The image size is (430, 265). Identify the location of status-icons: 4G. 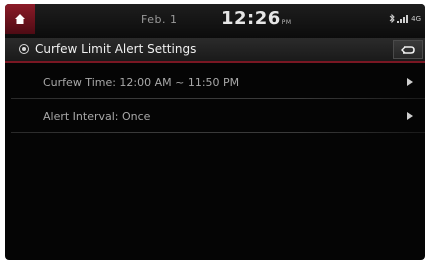
(405, 18).